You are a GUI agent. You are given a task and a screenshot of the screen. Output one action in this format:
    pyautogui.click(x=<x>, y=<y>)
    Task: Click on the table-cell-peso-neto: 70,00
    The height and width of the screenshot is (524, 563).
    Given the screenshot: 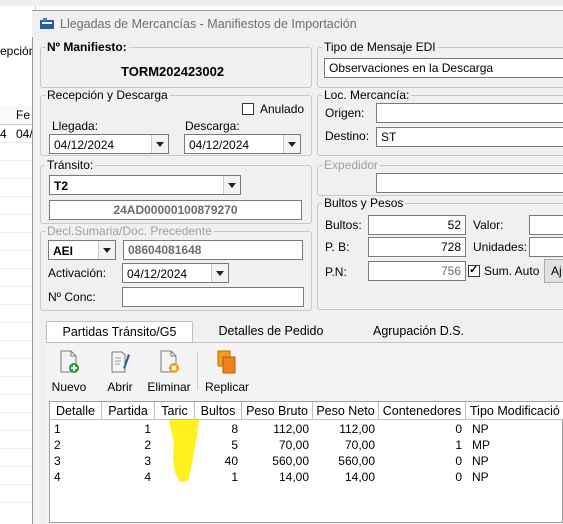 What is the action you would take?
    pyautogui.click(x=346, y=445)
    